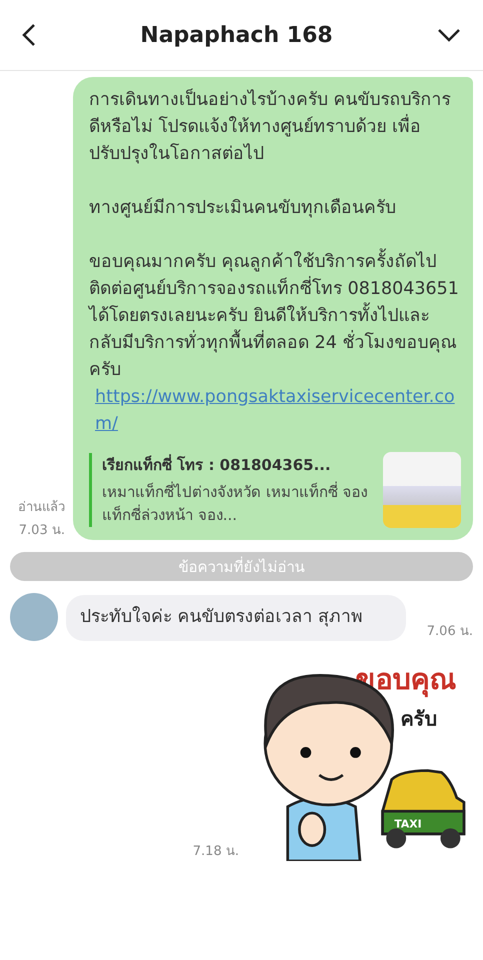  I want to click on read-receipt: อ่านแล้ว, so click(41, 508).